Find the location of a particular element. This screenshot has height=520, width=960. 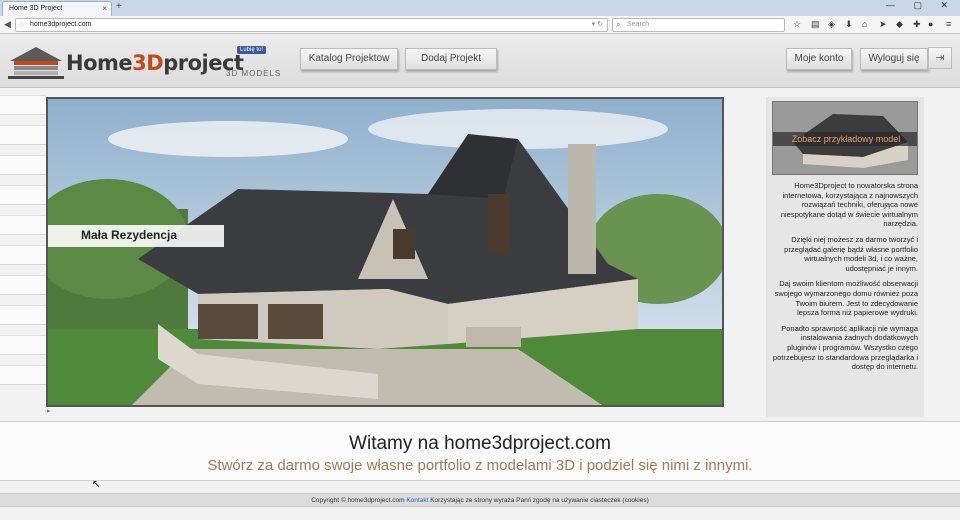

logout-icon: ⇥ is located at coordinates (940, 58).